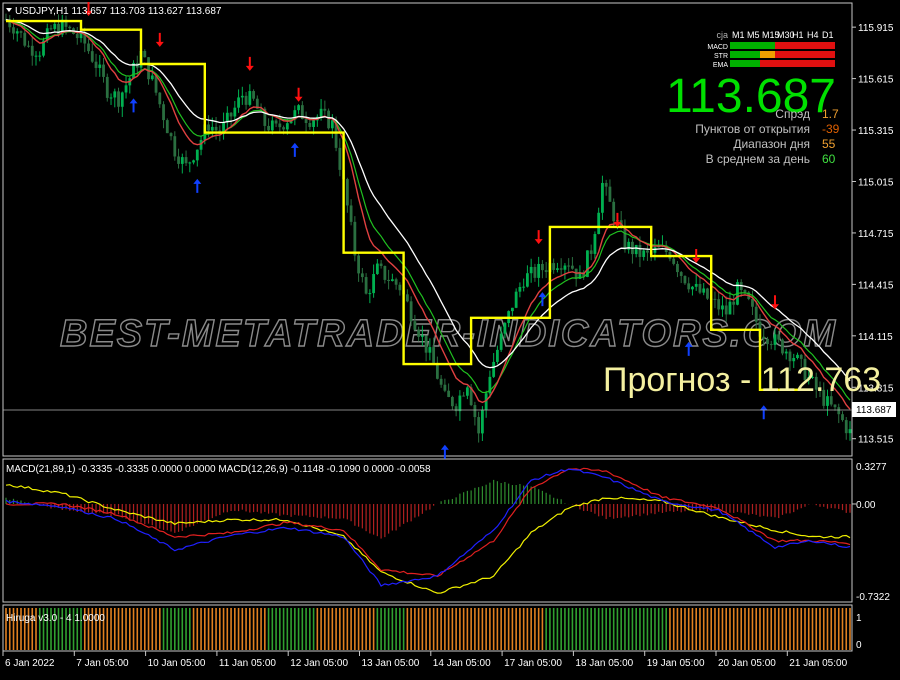 This screenshot has width=900, height=680. What do you see at coordinates (876, 28) in the screenshot?
I see `price-tick-label: 115.915` at bounding box center [876, 28].